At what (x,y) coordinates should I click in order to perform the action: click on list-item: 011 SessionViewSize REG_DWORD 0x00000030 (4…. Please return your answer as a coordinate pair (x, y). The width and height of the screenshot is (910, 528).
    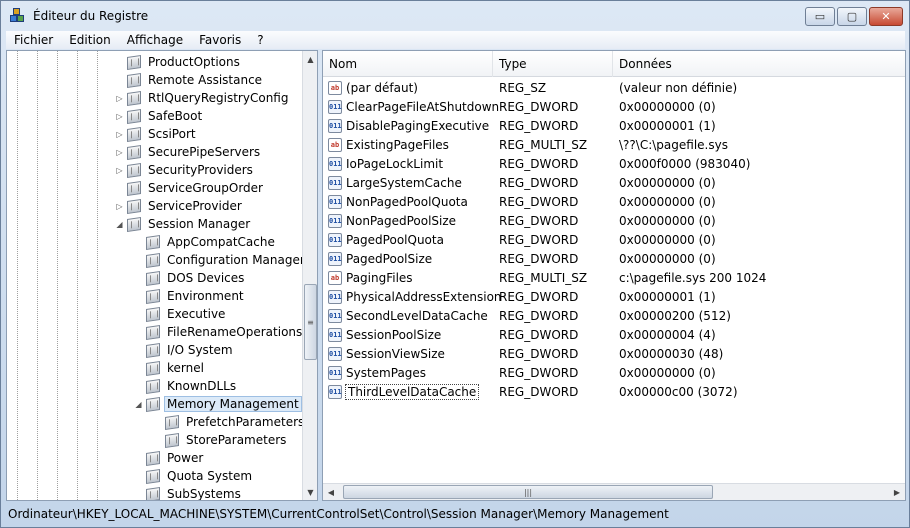
    Looking at the image, I should click on (614, 353).